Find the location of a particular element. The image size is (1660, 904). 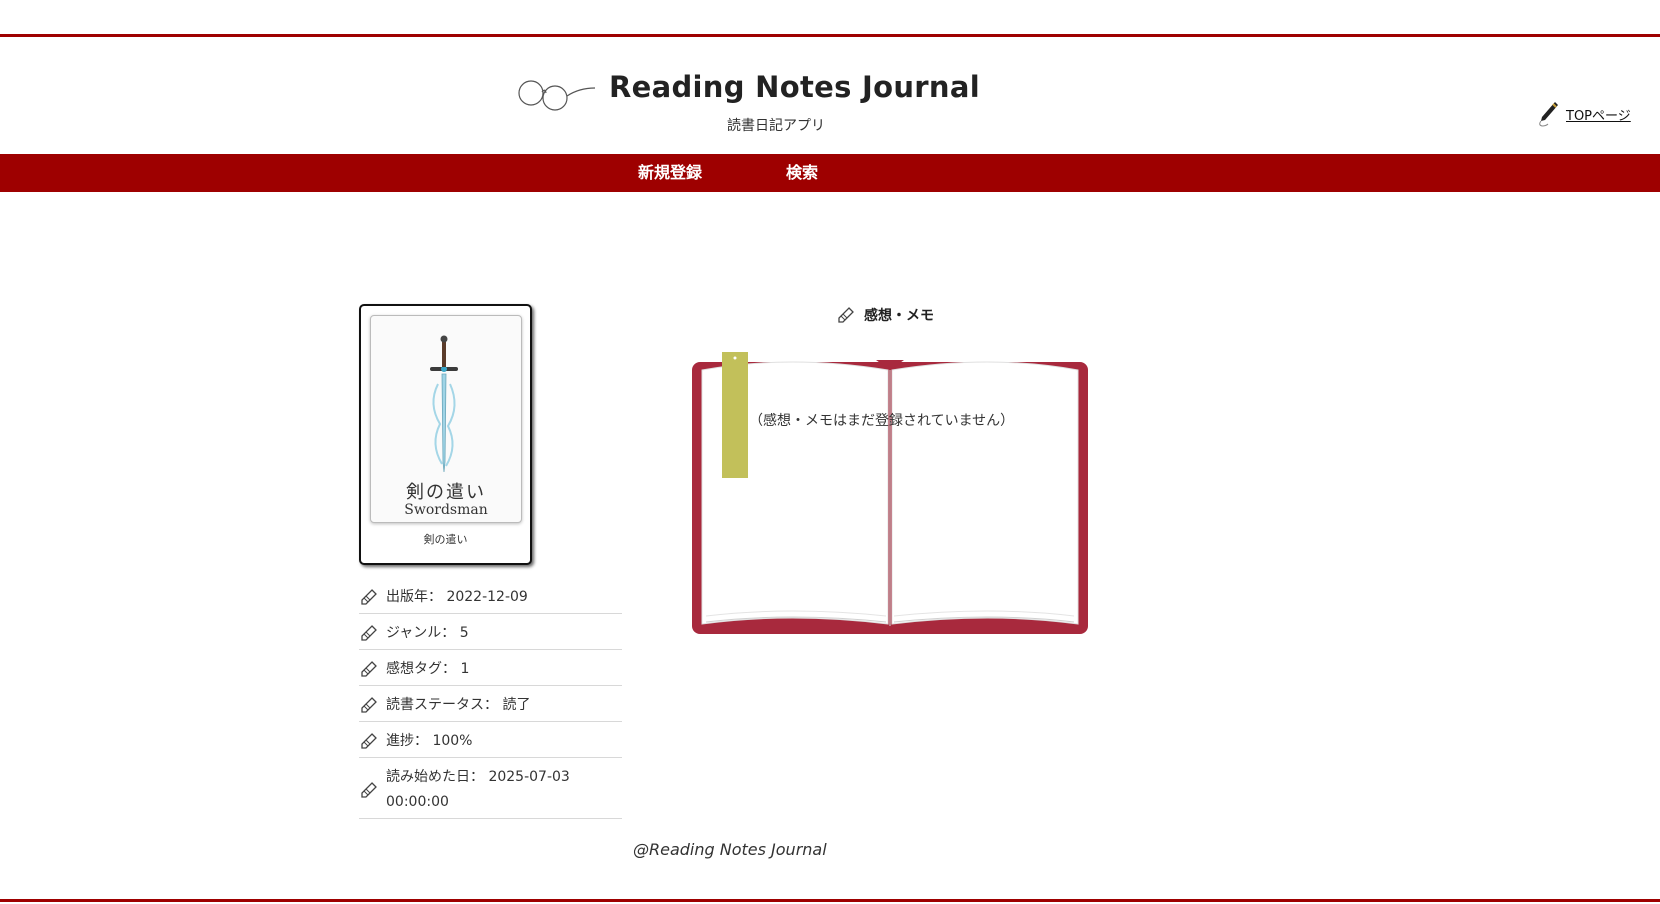

memo-heading: 感想・メモ is located at coordinates (886, 315).